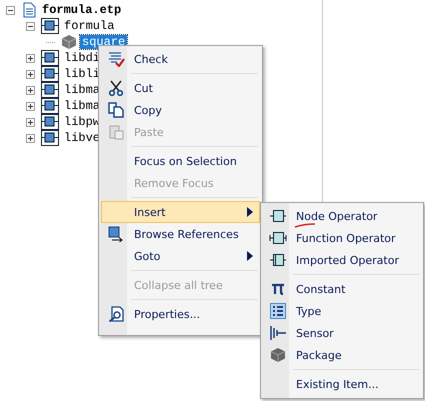 This screenshot has width=425, height=401. Describe the element at coordinates (82, 10) in the screenshot. I see `tree-item: formula.etp` at that location.